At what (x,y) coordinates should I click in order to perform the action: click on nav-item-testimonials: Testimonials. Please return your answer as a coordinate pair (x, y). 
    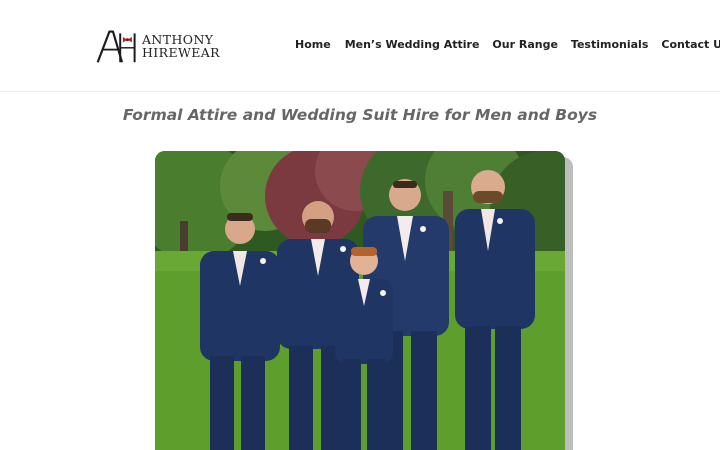
    Looking at the image, I should click on (609, 44).